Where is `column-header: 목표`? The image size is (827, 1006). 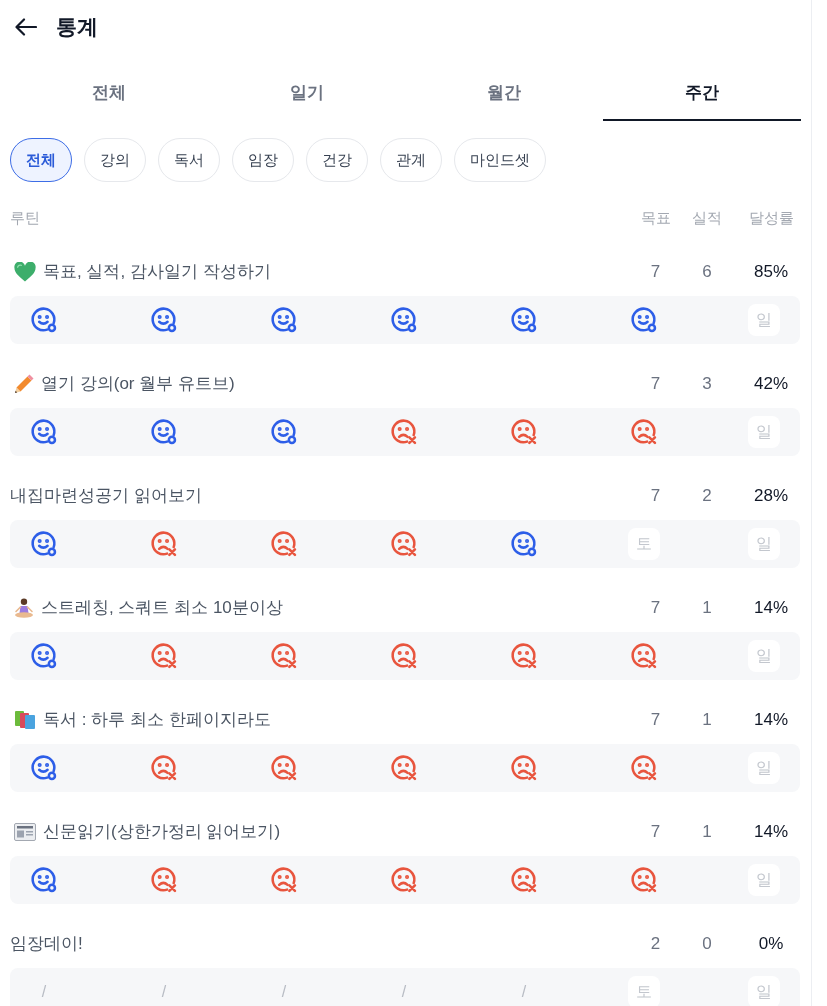 column-header: 목표 is located at coordinates (655, 217).